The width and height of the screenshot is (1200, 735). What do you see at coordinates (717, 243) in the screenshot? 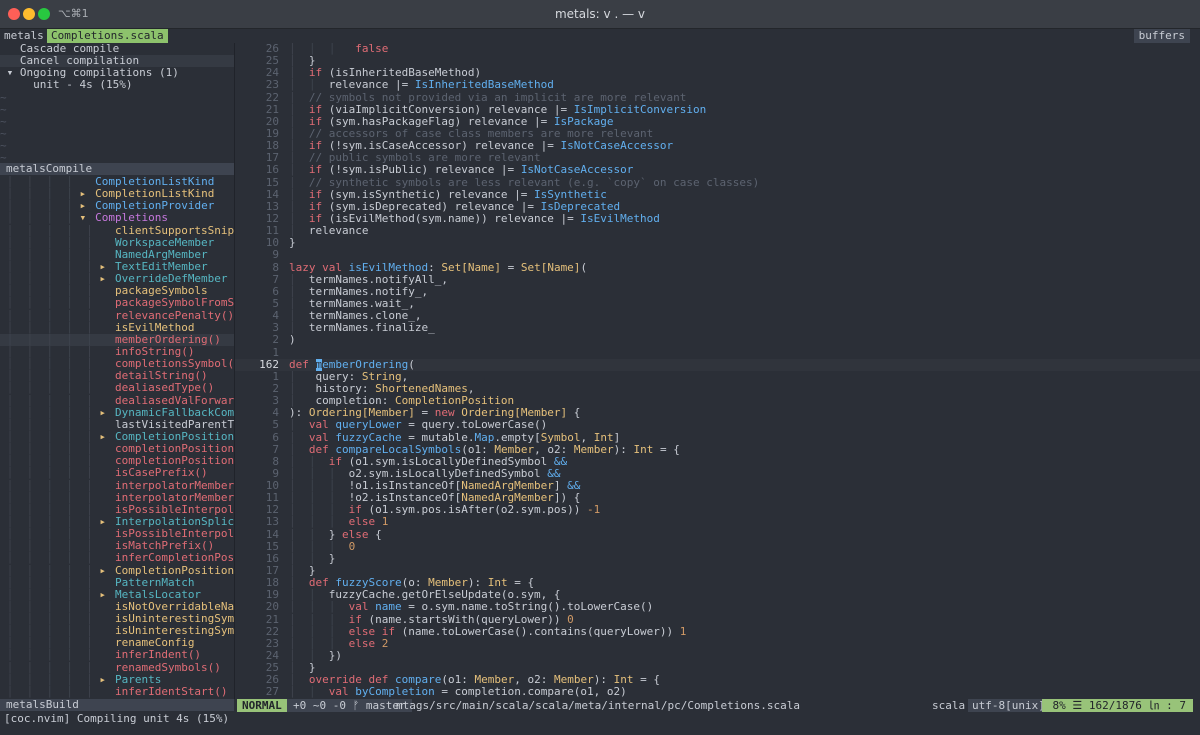
I see `code-line: 10}` at bounding box center [717, 243].